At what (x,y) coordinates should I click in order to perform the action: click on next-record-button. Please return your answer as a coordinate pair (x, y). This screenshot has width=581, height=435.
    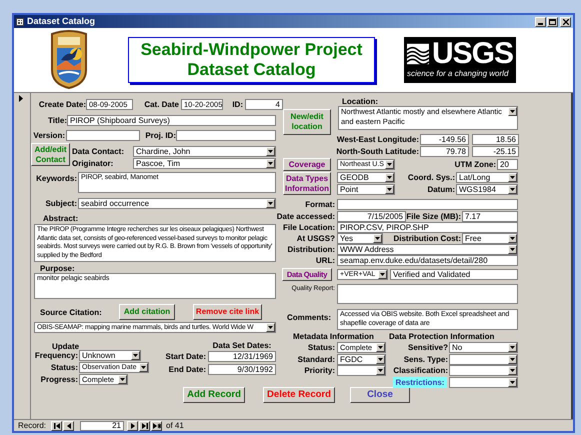
    Looking at the image, I should click on (132, 425).